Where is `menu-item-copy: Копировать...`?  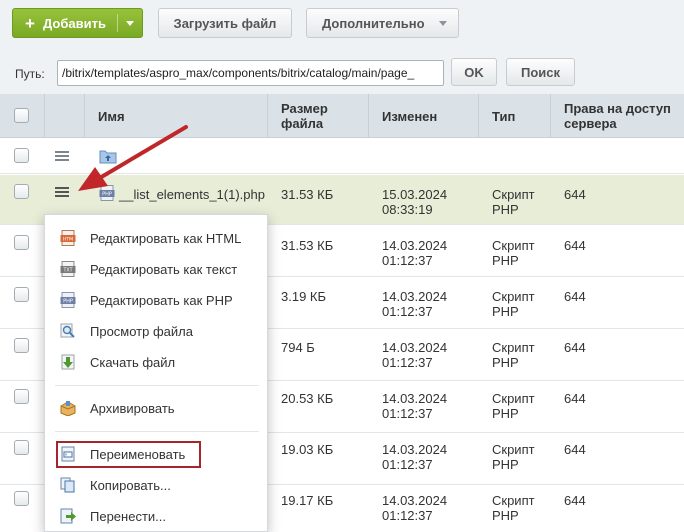 menu-item-copy: Копировать... is located at coordinates (156, 485).